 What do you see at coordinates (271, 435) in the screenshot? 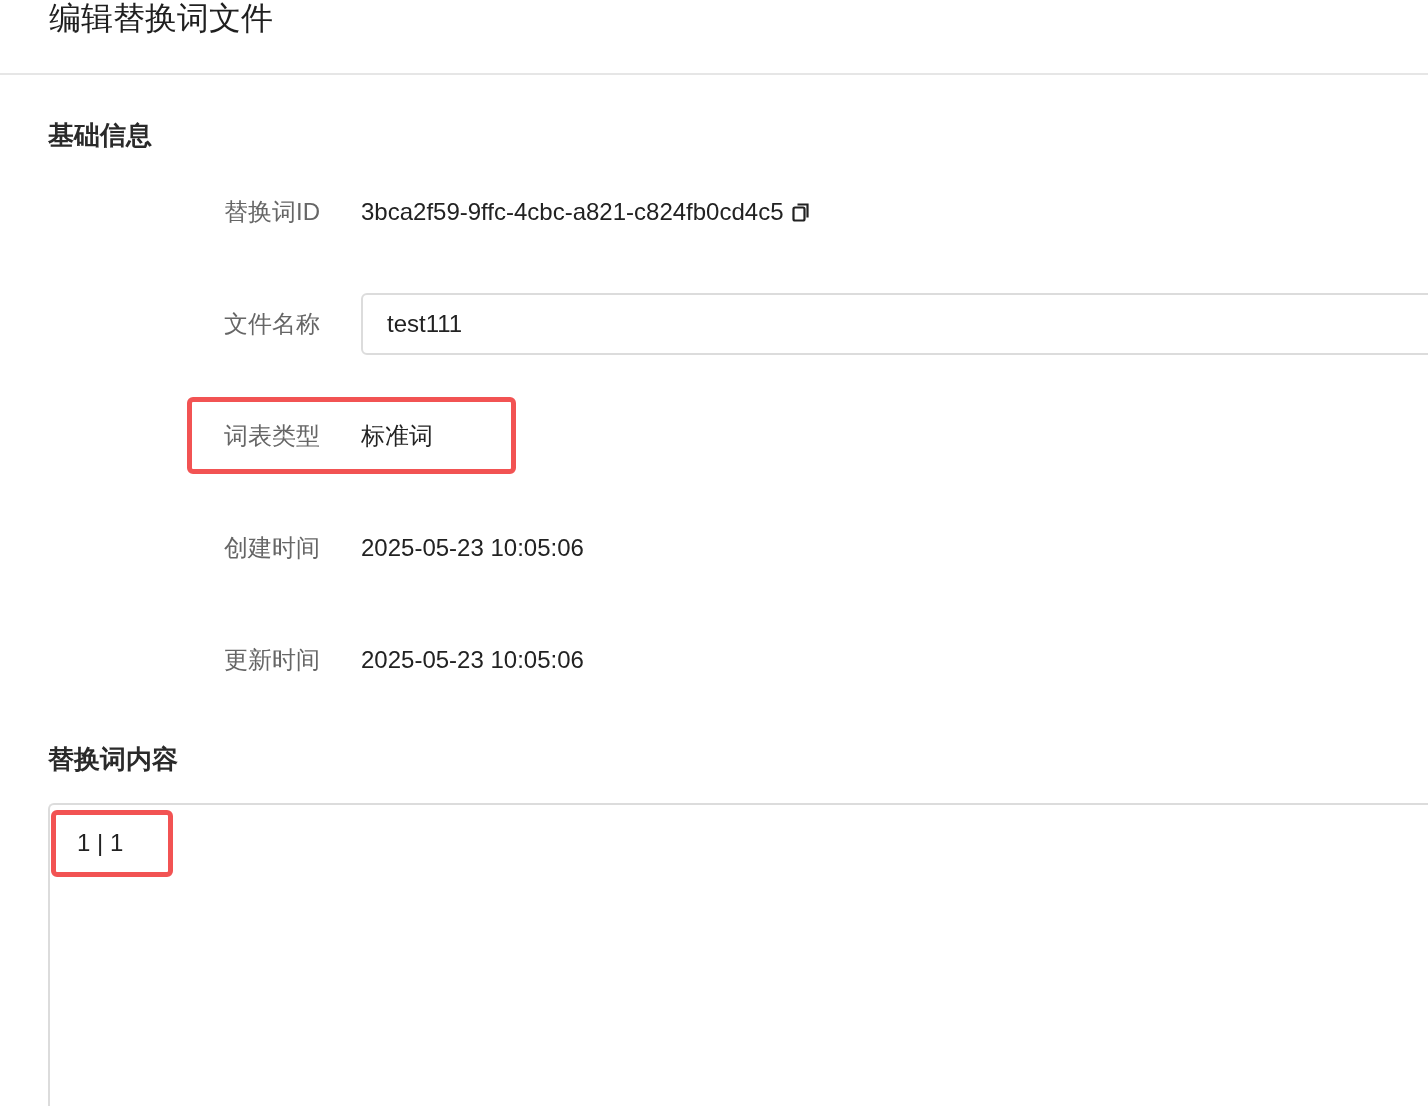
I see `field-label: 词表类型` at bounding box center [271, 435].